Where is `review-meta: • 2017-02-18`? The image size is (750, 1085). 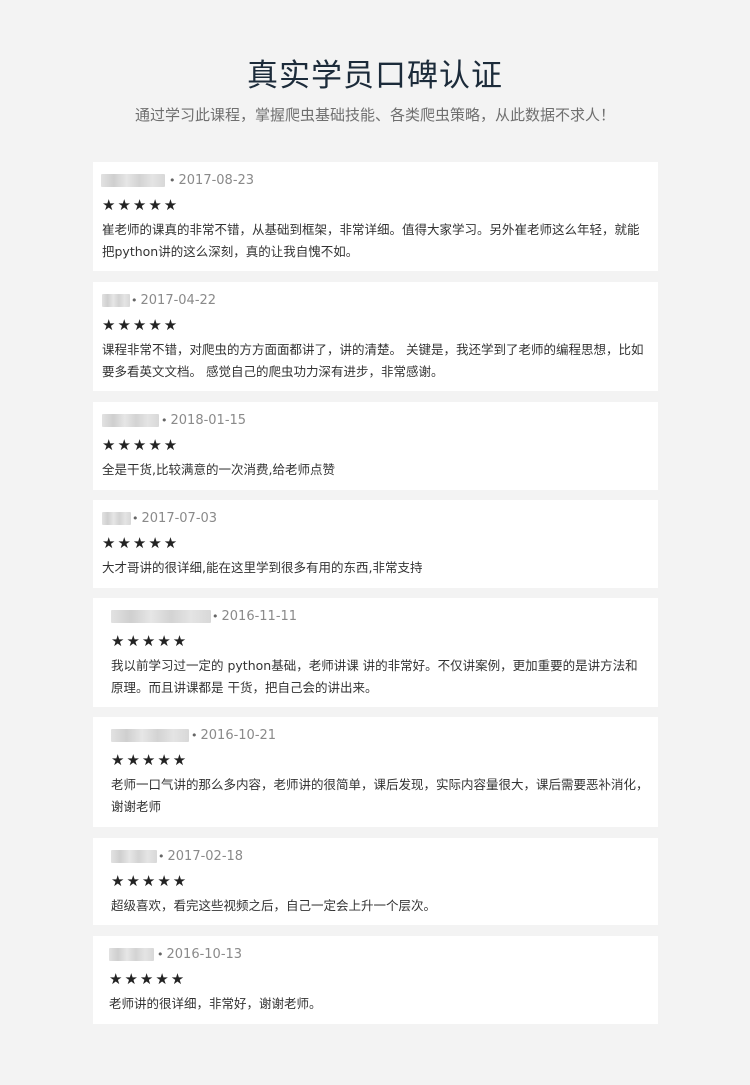
review-meta: • 2017-02-18 is located at coordinates (380, 856).